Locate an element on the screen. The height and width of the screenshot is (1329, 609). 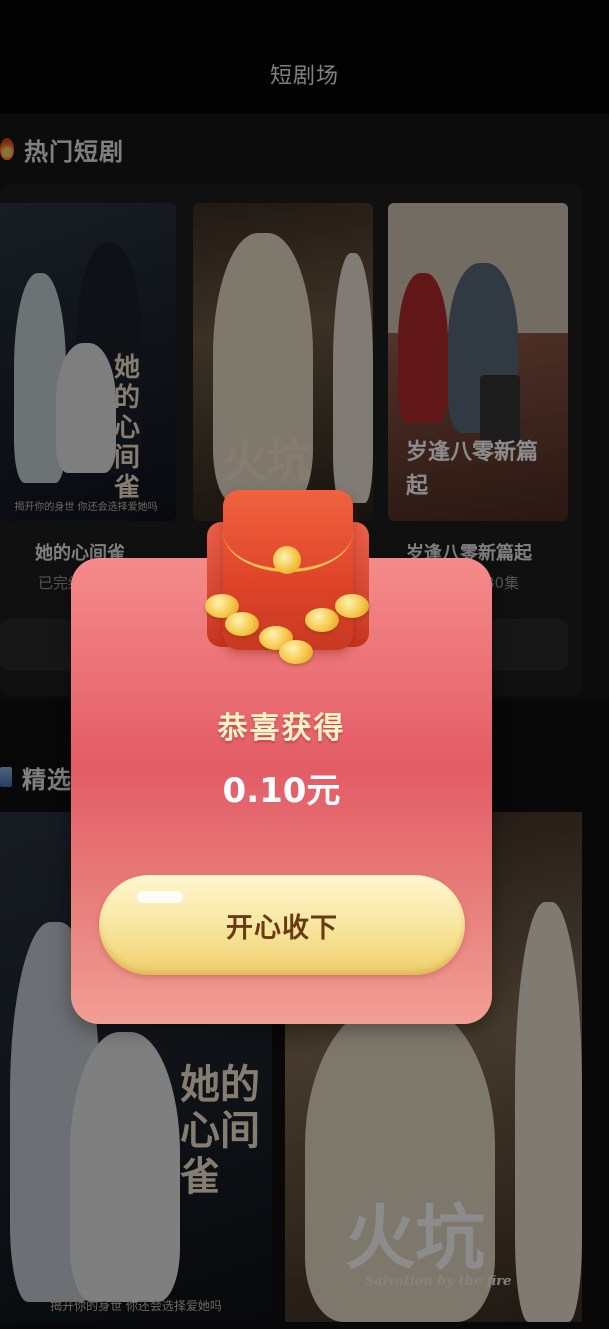
red-envelope-icon is located at coordinates (287, 577).